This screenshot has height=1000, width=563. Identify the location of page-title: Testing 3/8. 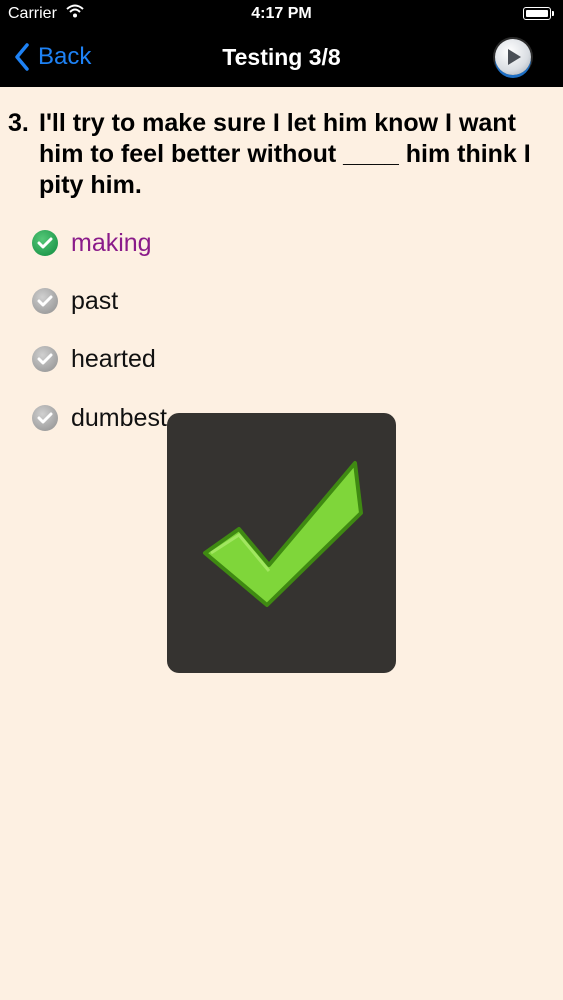
(281, 57).